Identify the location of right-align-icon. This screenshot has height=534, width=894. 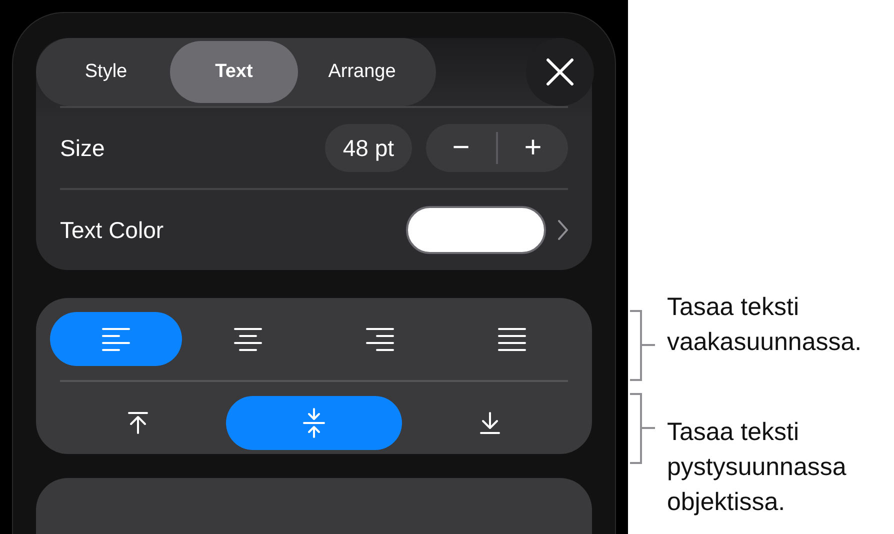
(380, 339).